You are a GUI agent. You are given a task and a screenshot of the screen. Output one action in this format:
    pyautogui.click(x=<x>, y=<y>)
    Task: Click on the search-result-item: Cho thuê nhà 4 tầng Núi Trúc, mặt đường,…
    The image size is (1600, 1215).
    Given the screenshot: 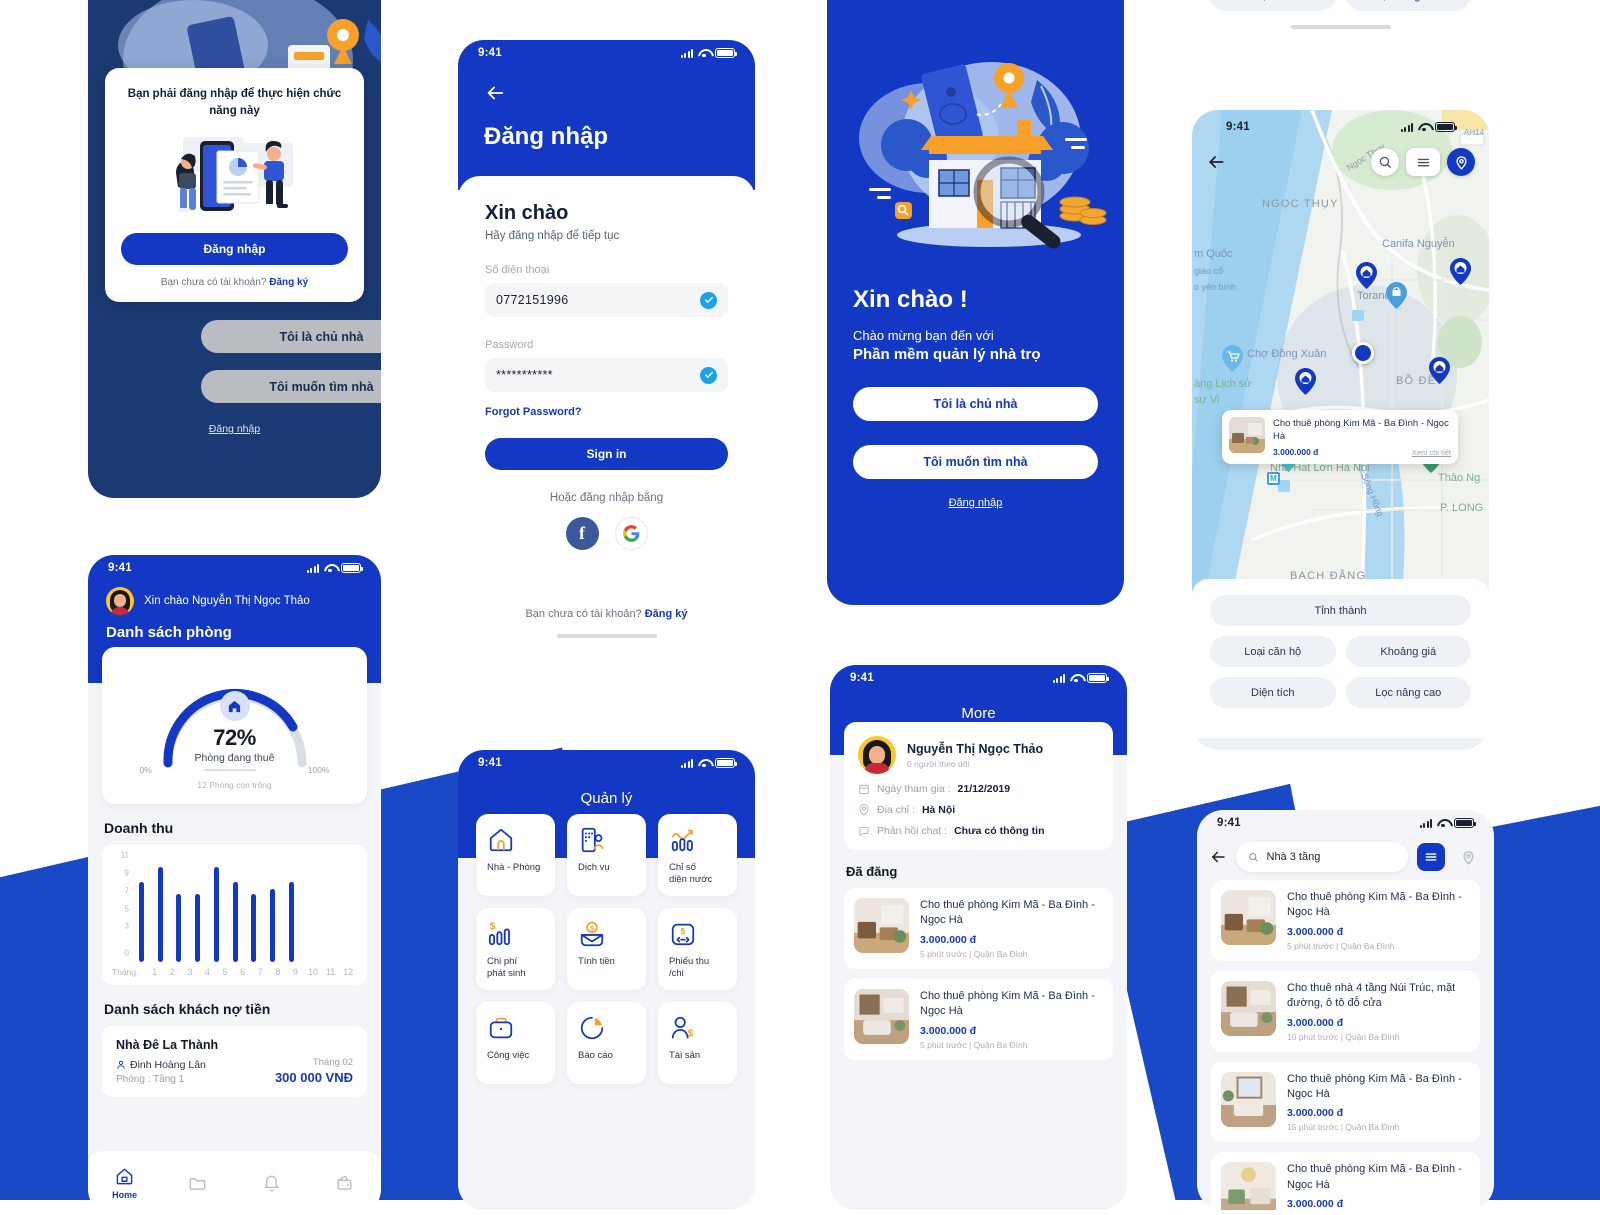 What is the action you would take?
    pyautogui.click(x=1345, y=1011)
    